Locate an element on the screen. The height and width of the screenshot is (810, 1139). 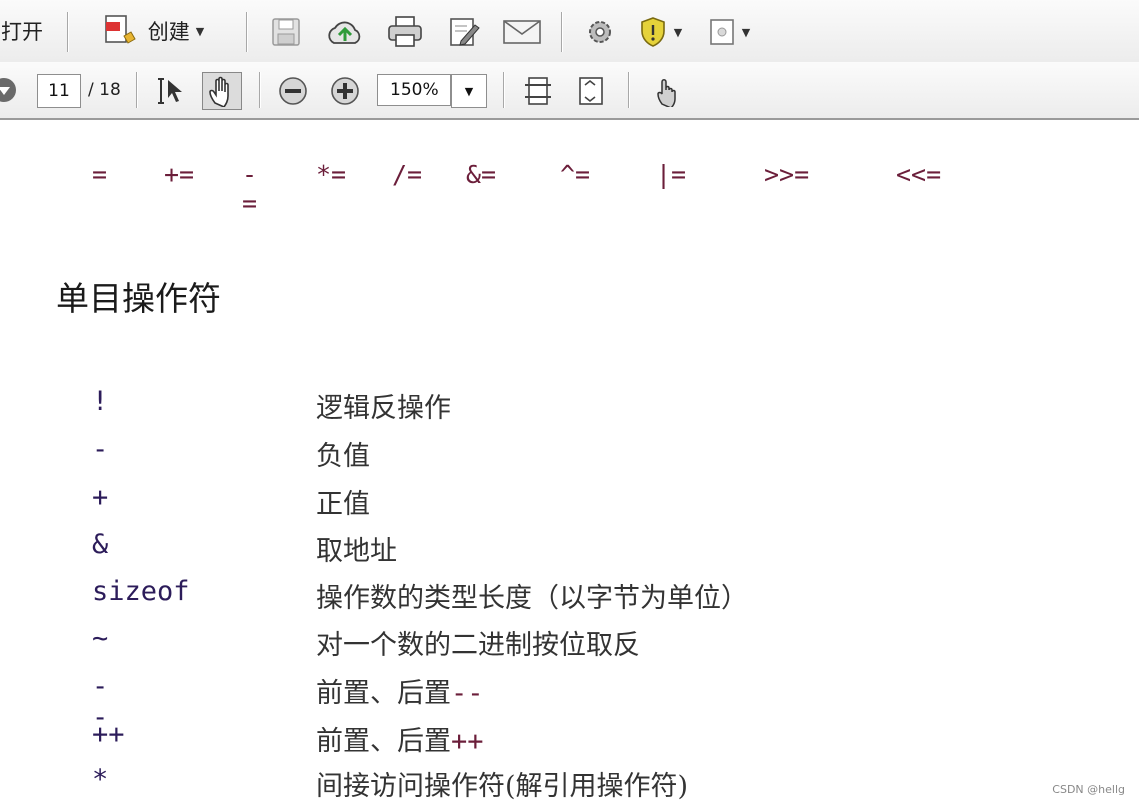
select-tool-button is located at coordinates (171, 91).